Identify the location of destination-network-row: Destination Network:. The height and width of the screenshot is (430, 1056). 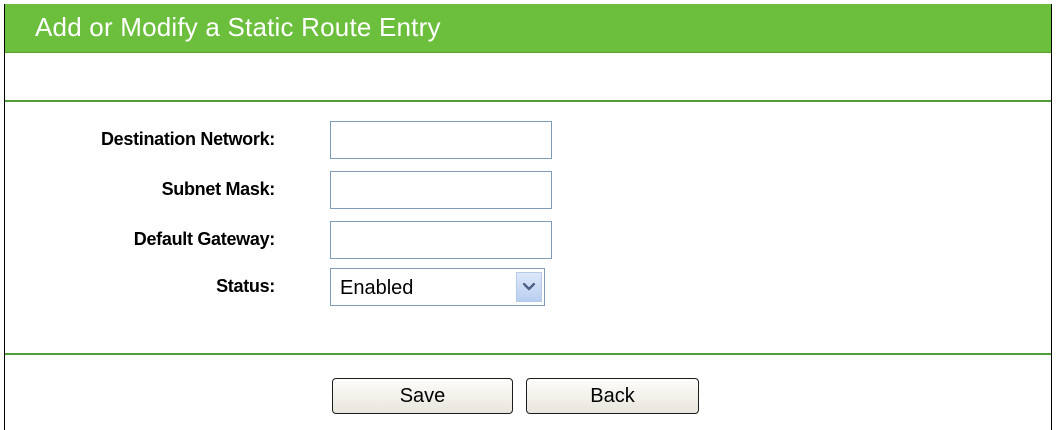
(528, 141).